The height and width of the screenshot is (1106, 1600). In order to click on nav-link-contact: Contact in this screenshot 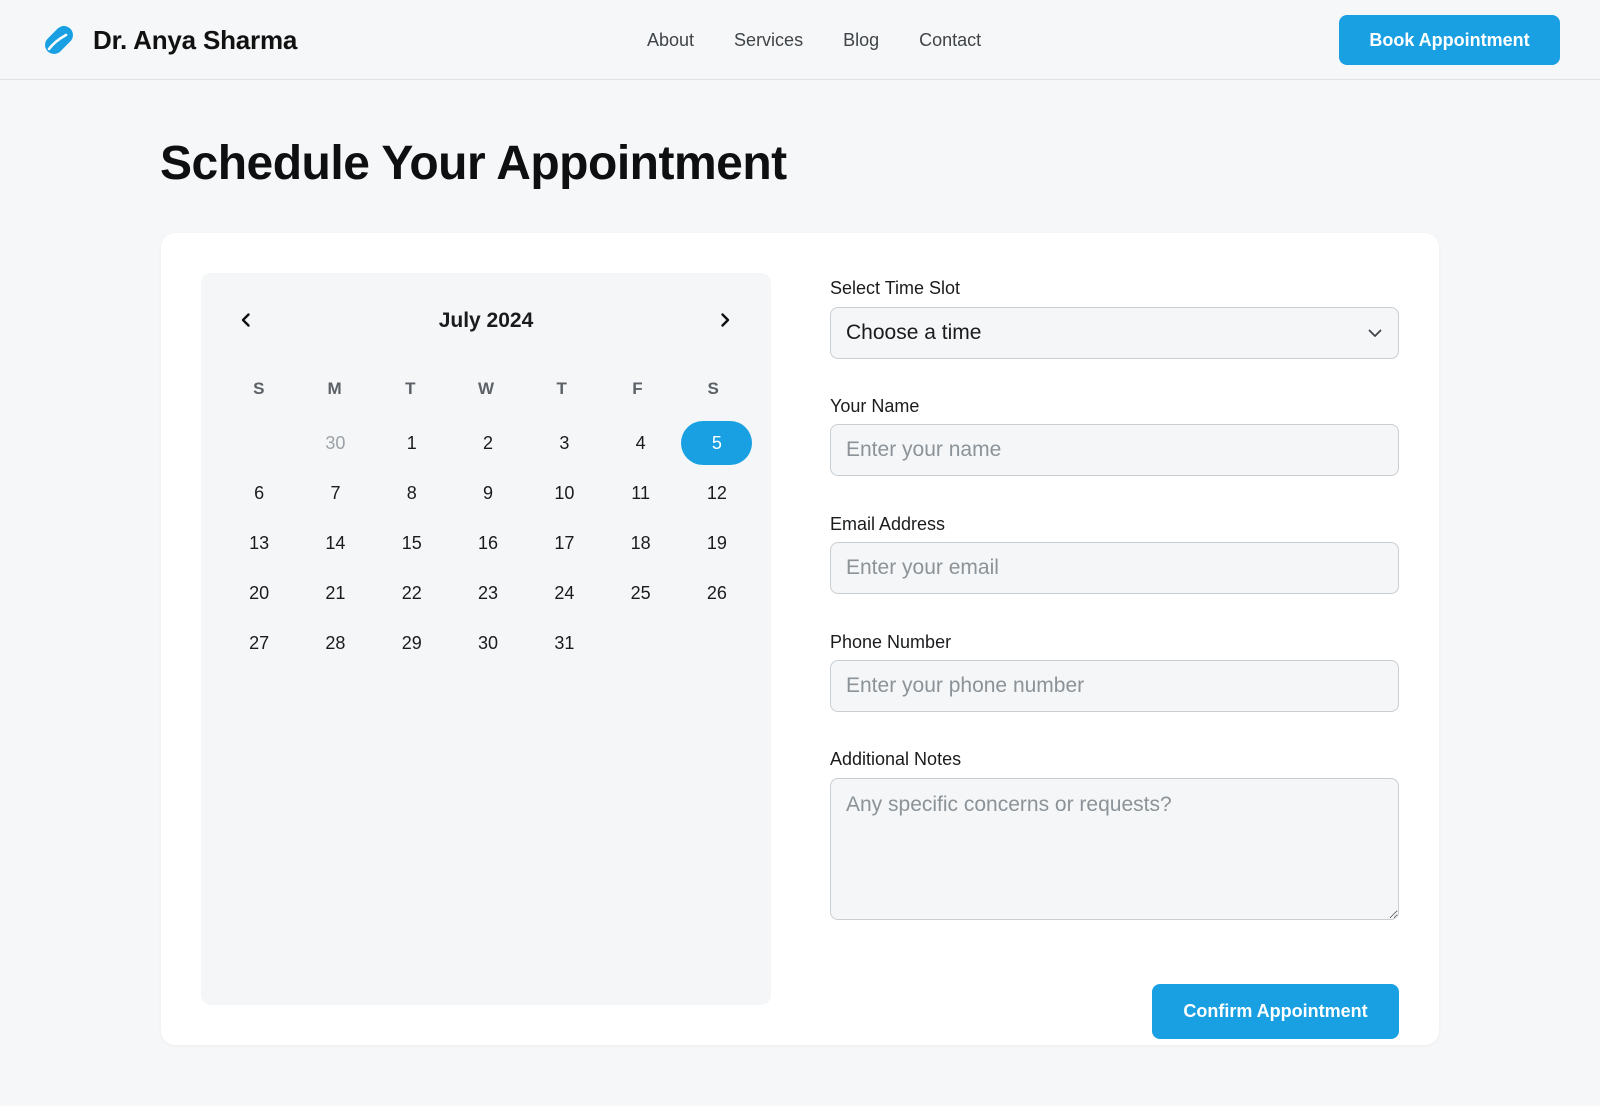, I will do `click(950, 40)`.